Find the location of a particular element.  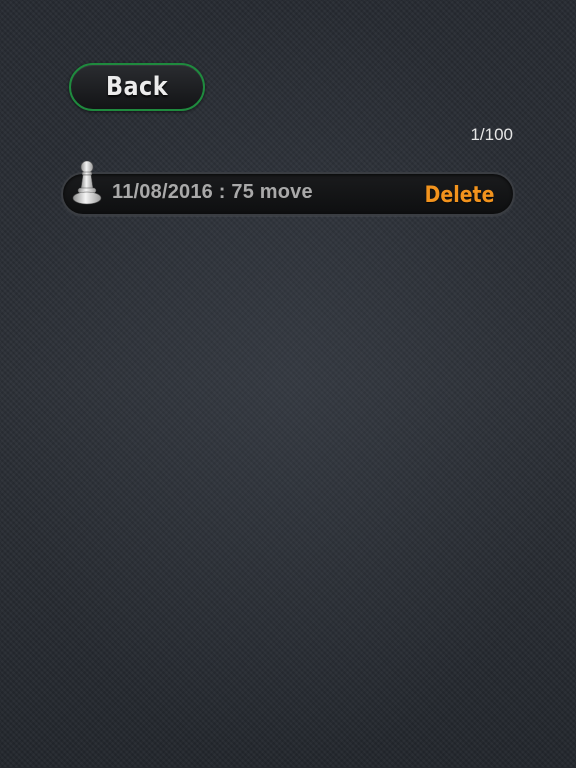

delete-button: Delete is located at coordinates (460, 195).